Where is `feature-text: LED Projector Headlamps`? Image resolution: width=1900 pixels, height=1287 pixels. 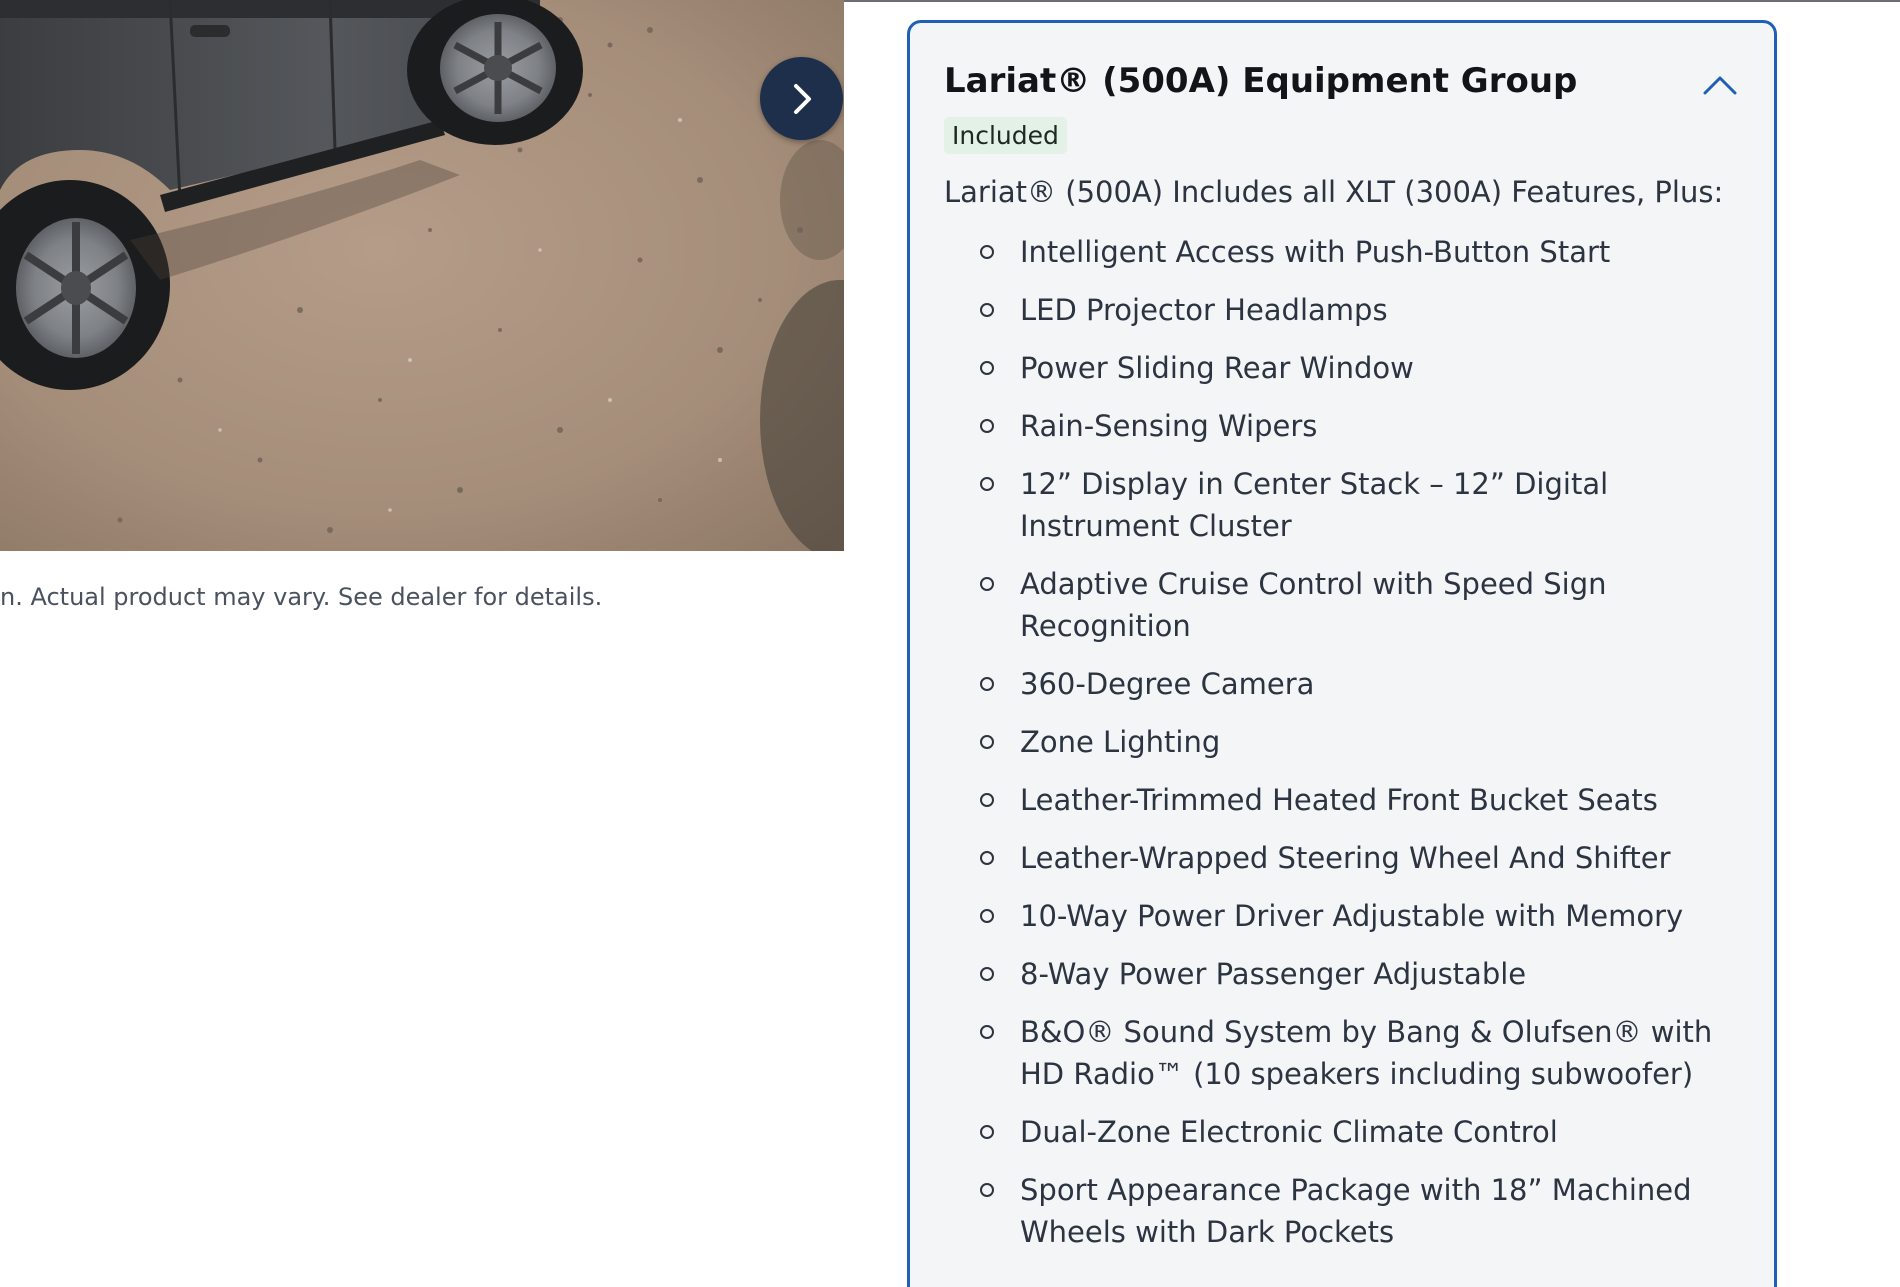
feature-text: LED Projector Headlamps is located at coordinates (1204, 310).